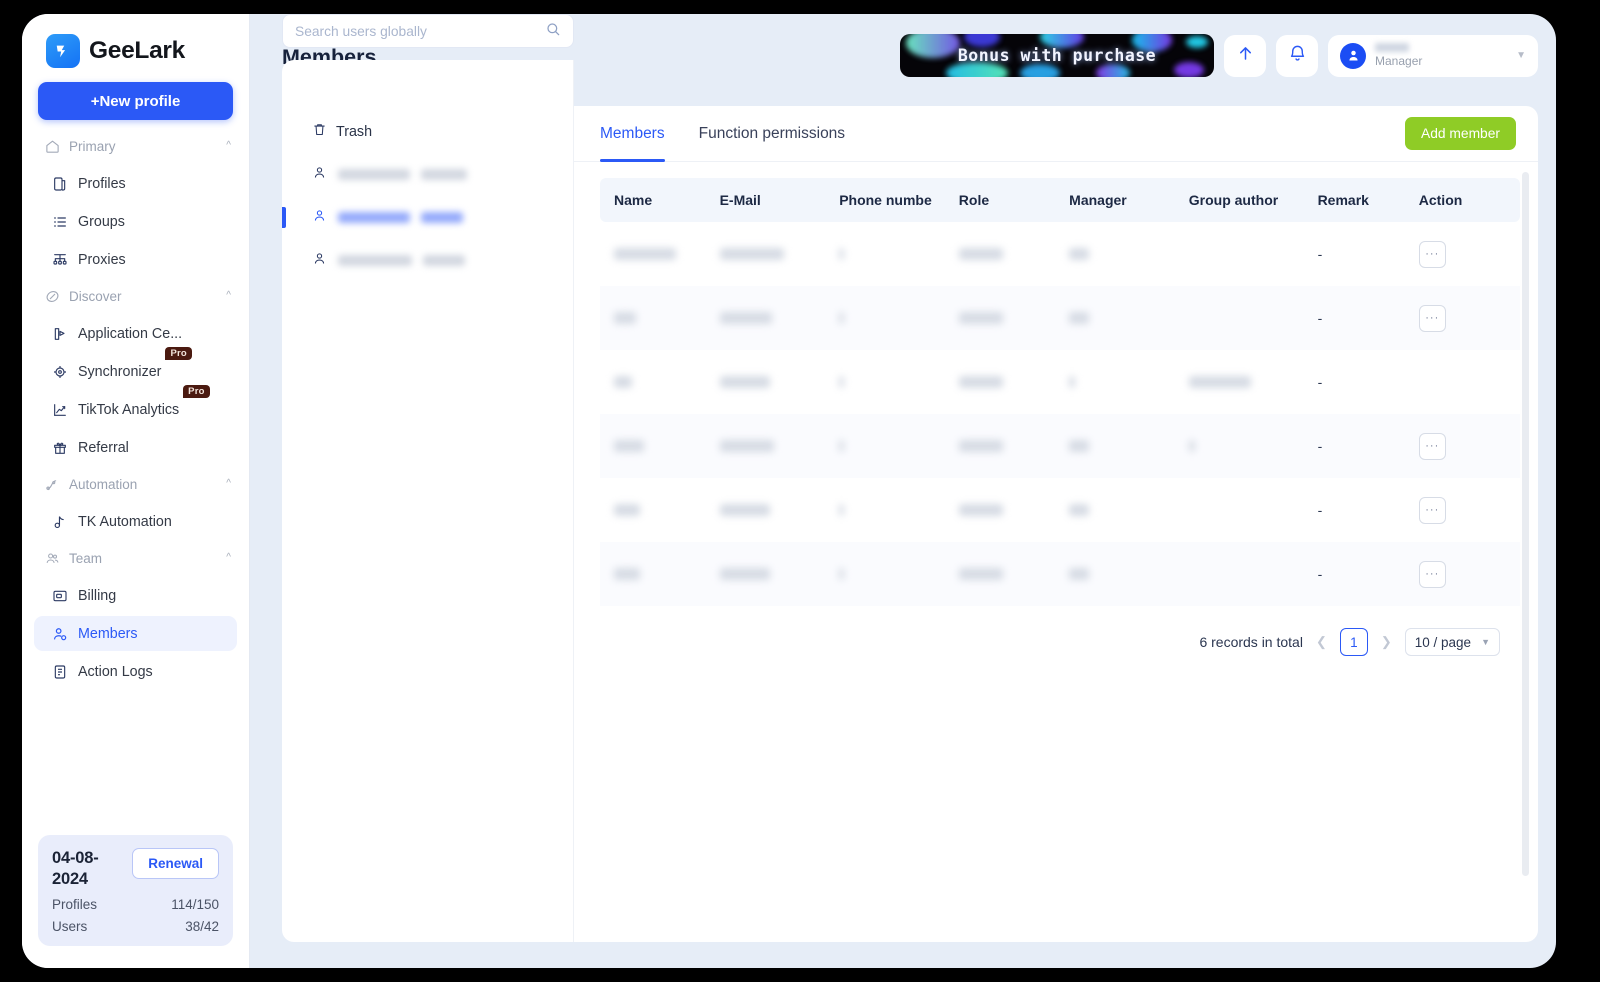 The width and height of the screenshot is (1600, 982). I want to click on sidebar-item-tk-automation: TK Automation, so click(135, 521).